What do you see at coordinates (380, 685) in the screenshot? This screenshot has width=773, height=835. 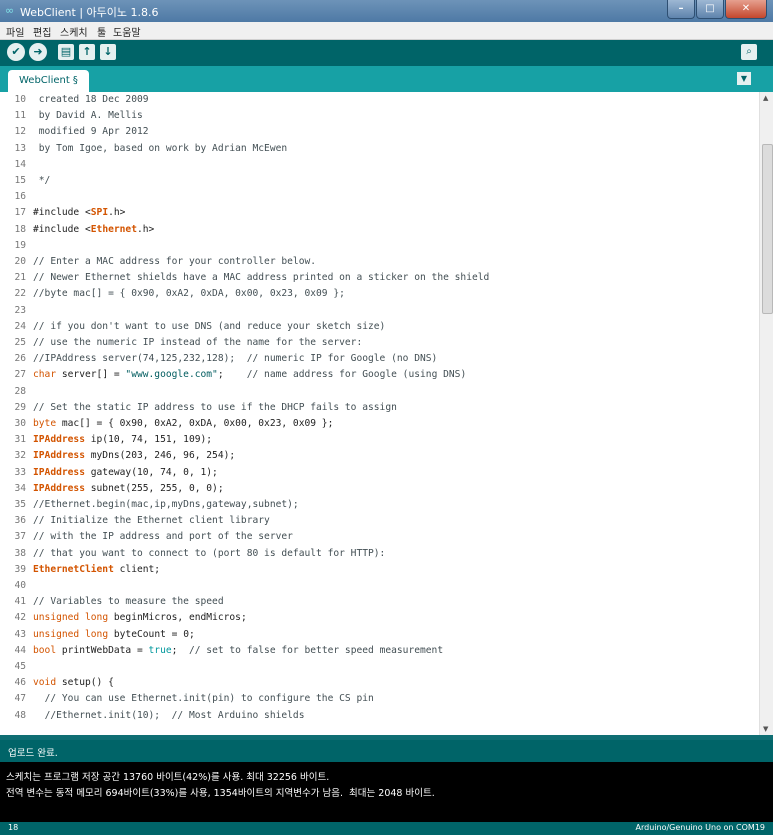 I see `code-line: 46 void setup() {` at bounding box center [380, 685].